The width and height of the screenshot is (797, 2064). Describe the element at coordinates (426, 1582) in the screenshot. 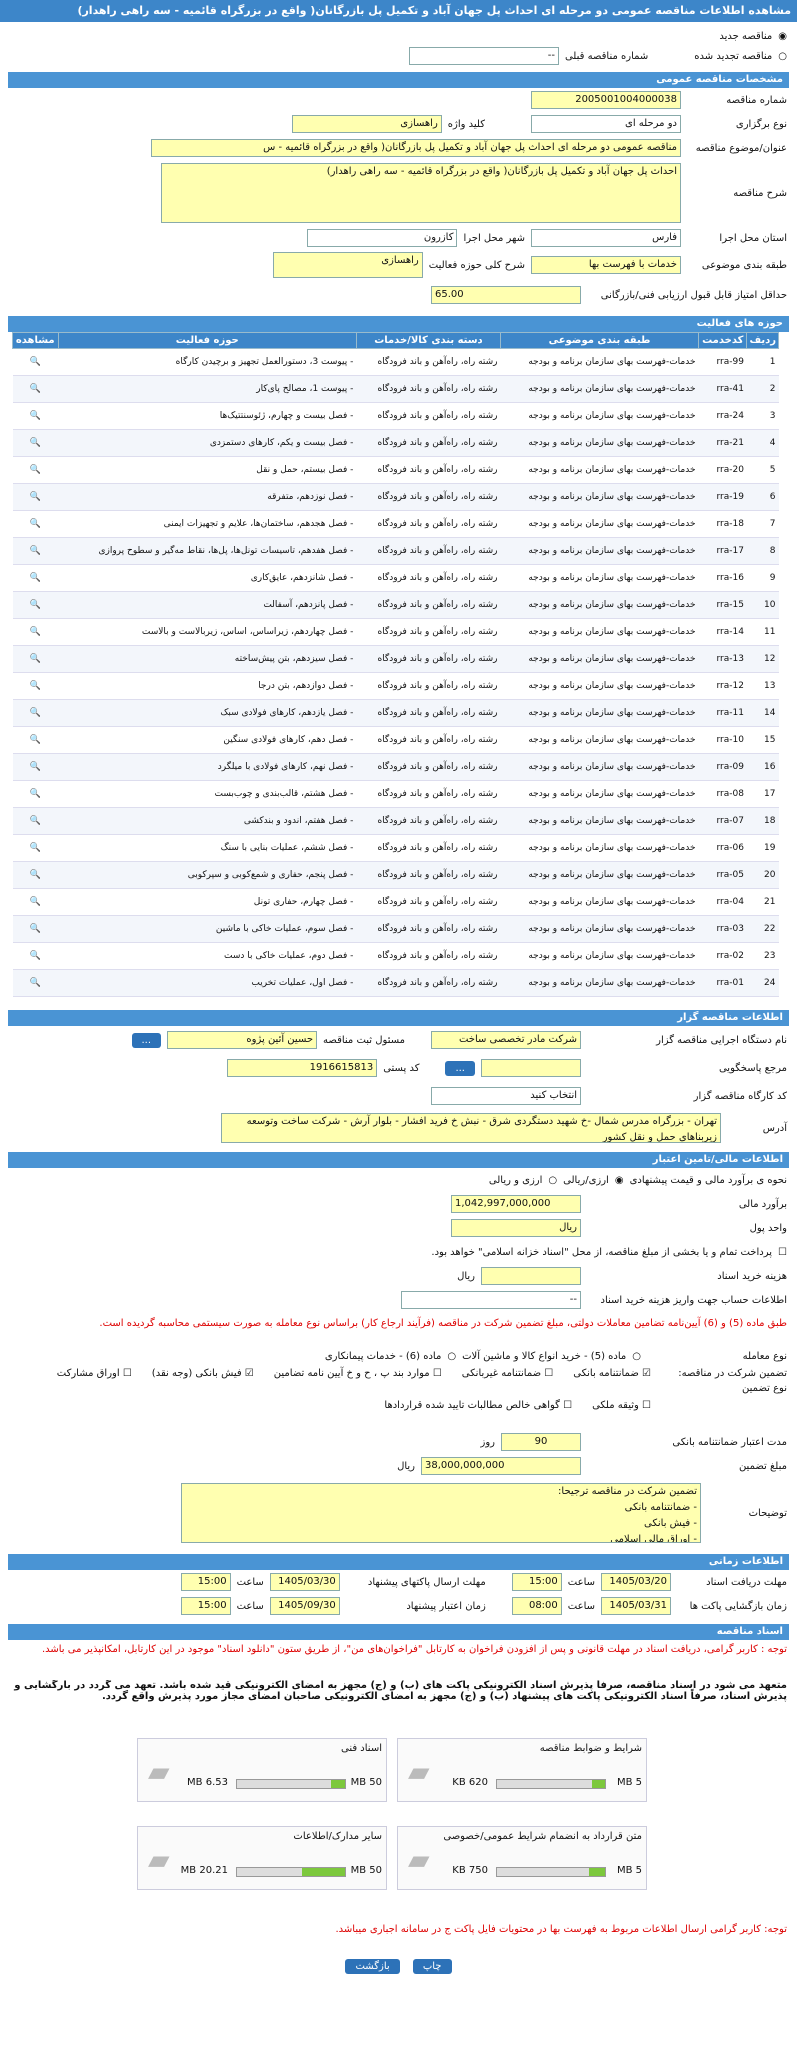

I see `send-label: مهلت ارسال پاکتهای پیشنهاد` at that location.